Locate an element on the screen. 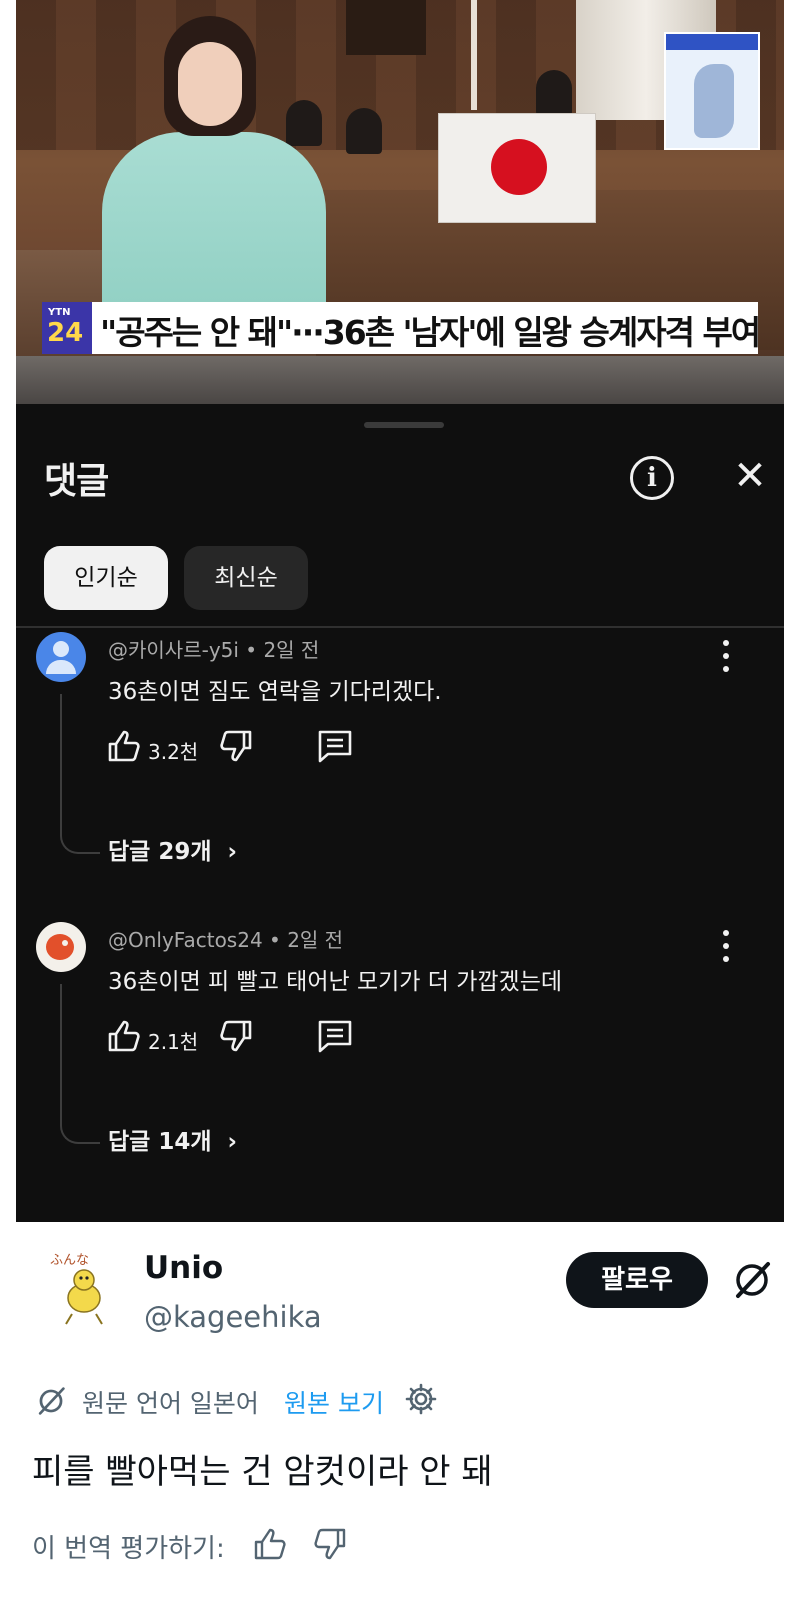 The image size is (800, 1622). gear-icon is located at coordinates (421, 1399).